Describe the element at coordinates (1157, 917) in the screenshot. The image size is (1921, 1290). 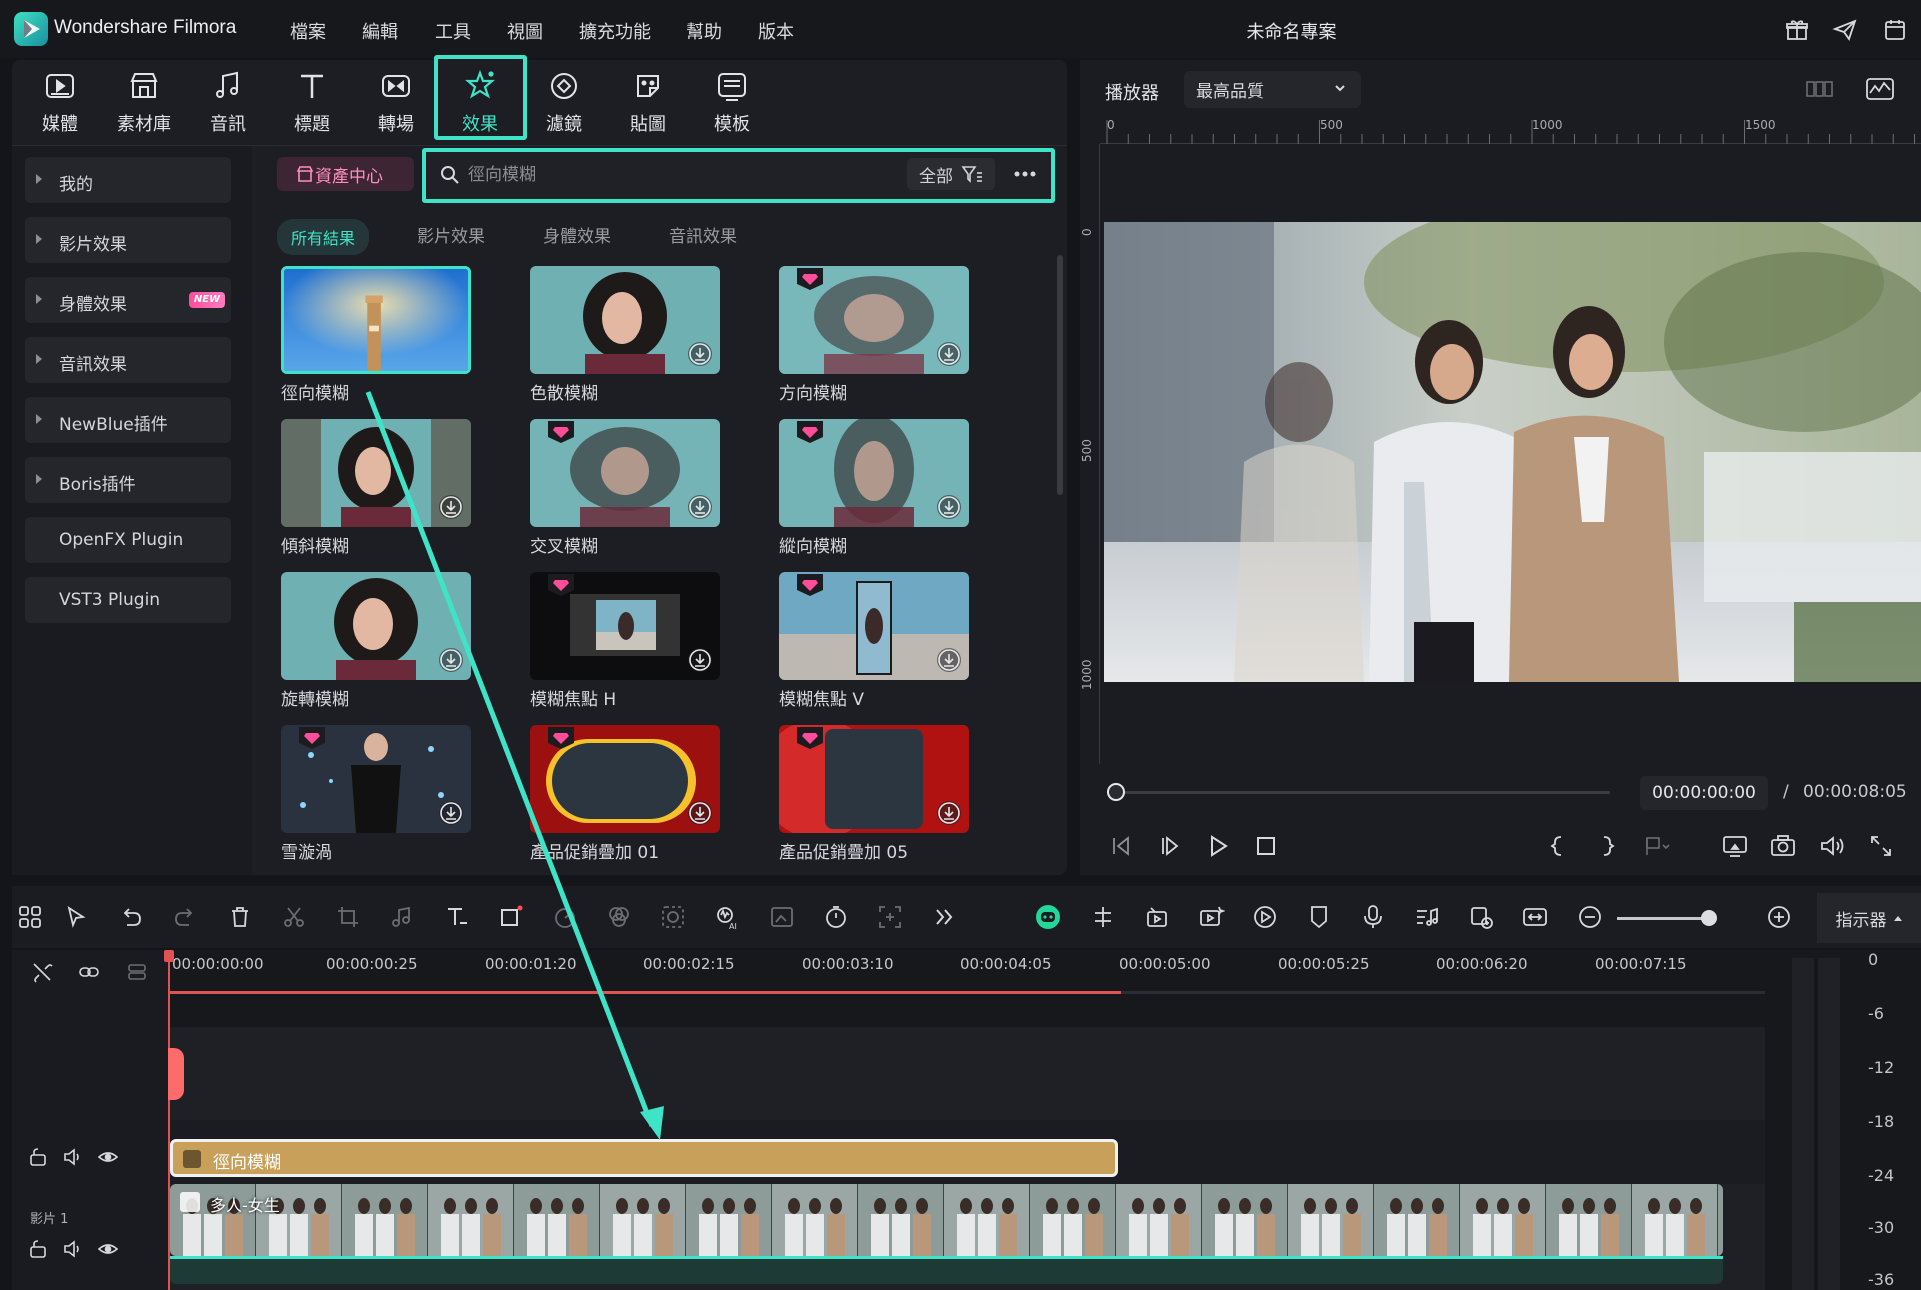
I see `auto-highlight-icon` at that location.